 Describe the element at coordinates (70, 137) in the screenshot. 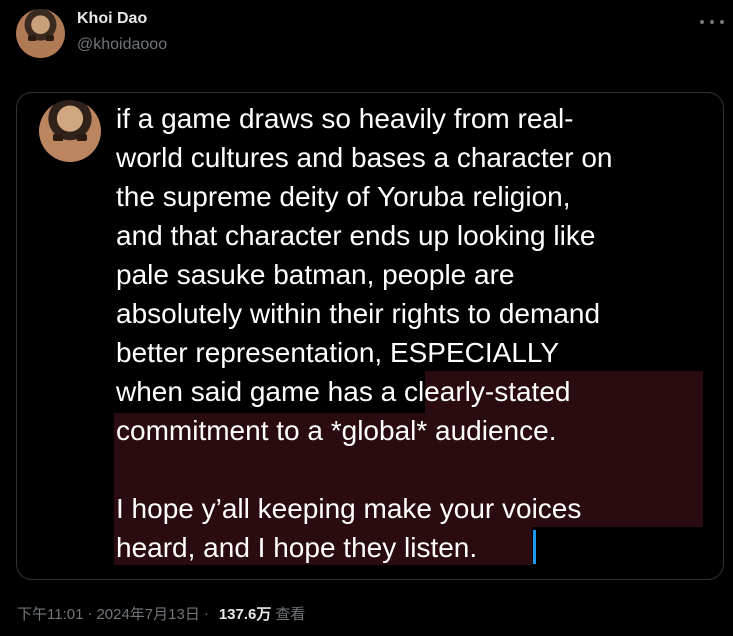

I see `note-avatar-eyes` at that location.